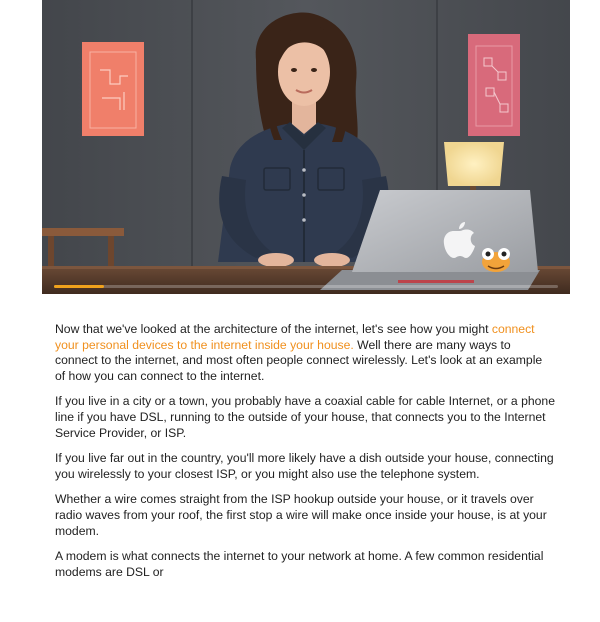 This screenshot has width=600, height=622. Describe the element at coordinates (113, 89) in the screenshot. I see `left-poster` at that location.